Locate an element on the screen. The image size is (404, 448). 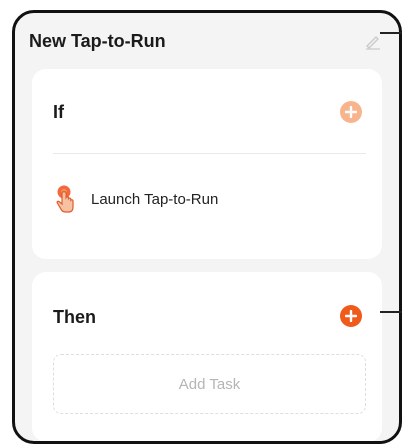
pencil-icon is located at coordinates (373, 41).